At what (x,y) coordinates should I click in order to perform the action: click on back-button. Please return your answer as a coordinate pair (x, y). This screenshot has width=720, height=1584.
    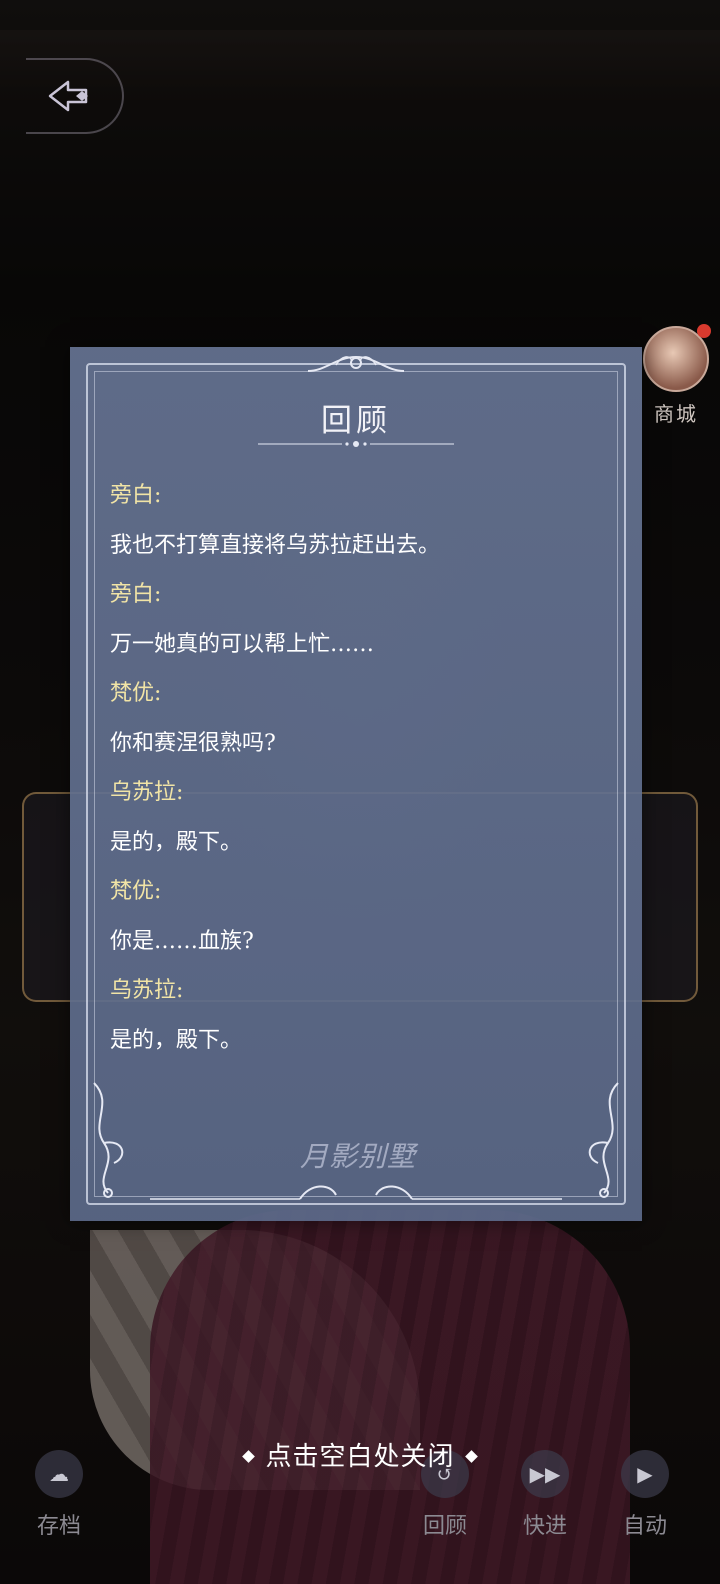
    Looking at the image, I should click on (75, 96).